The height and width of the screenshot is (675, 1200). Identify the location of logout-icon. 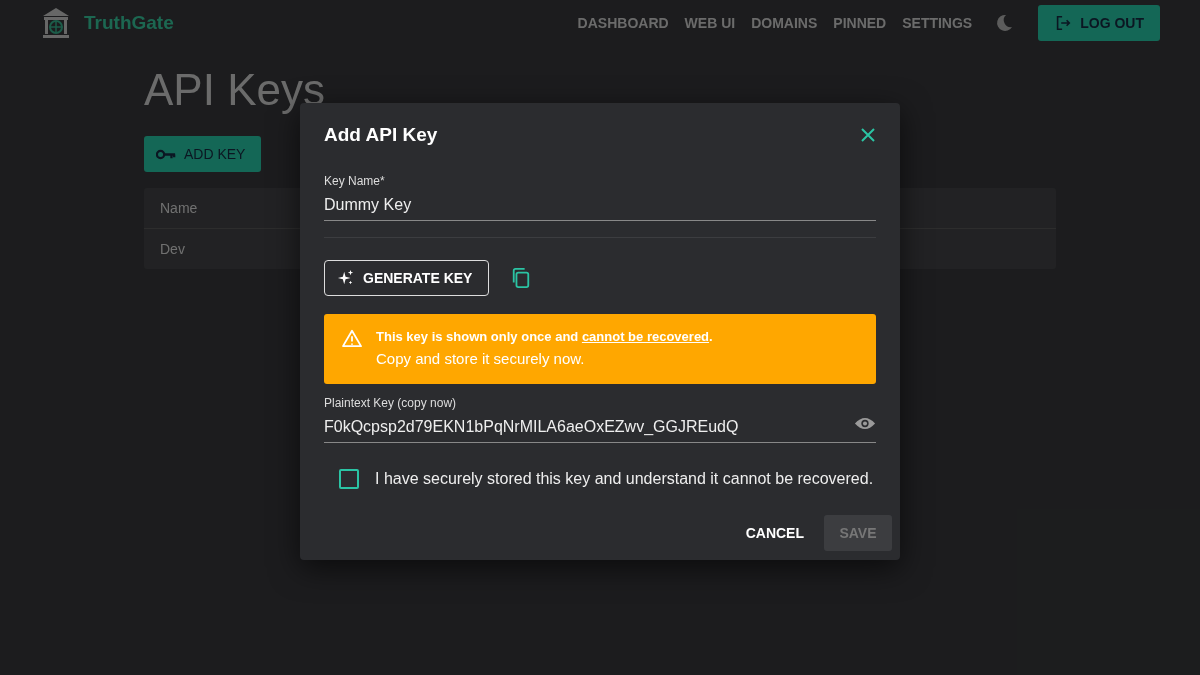
(1063, 23).